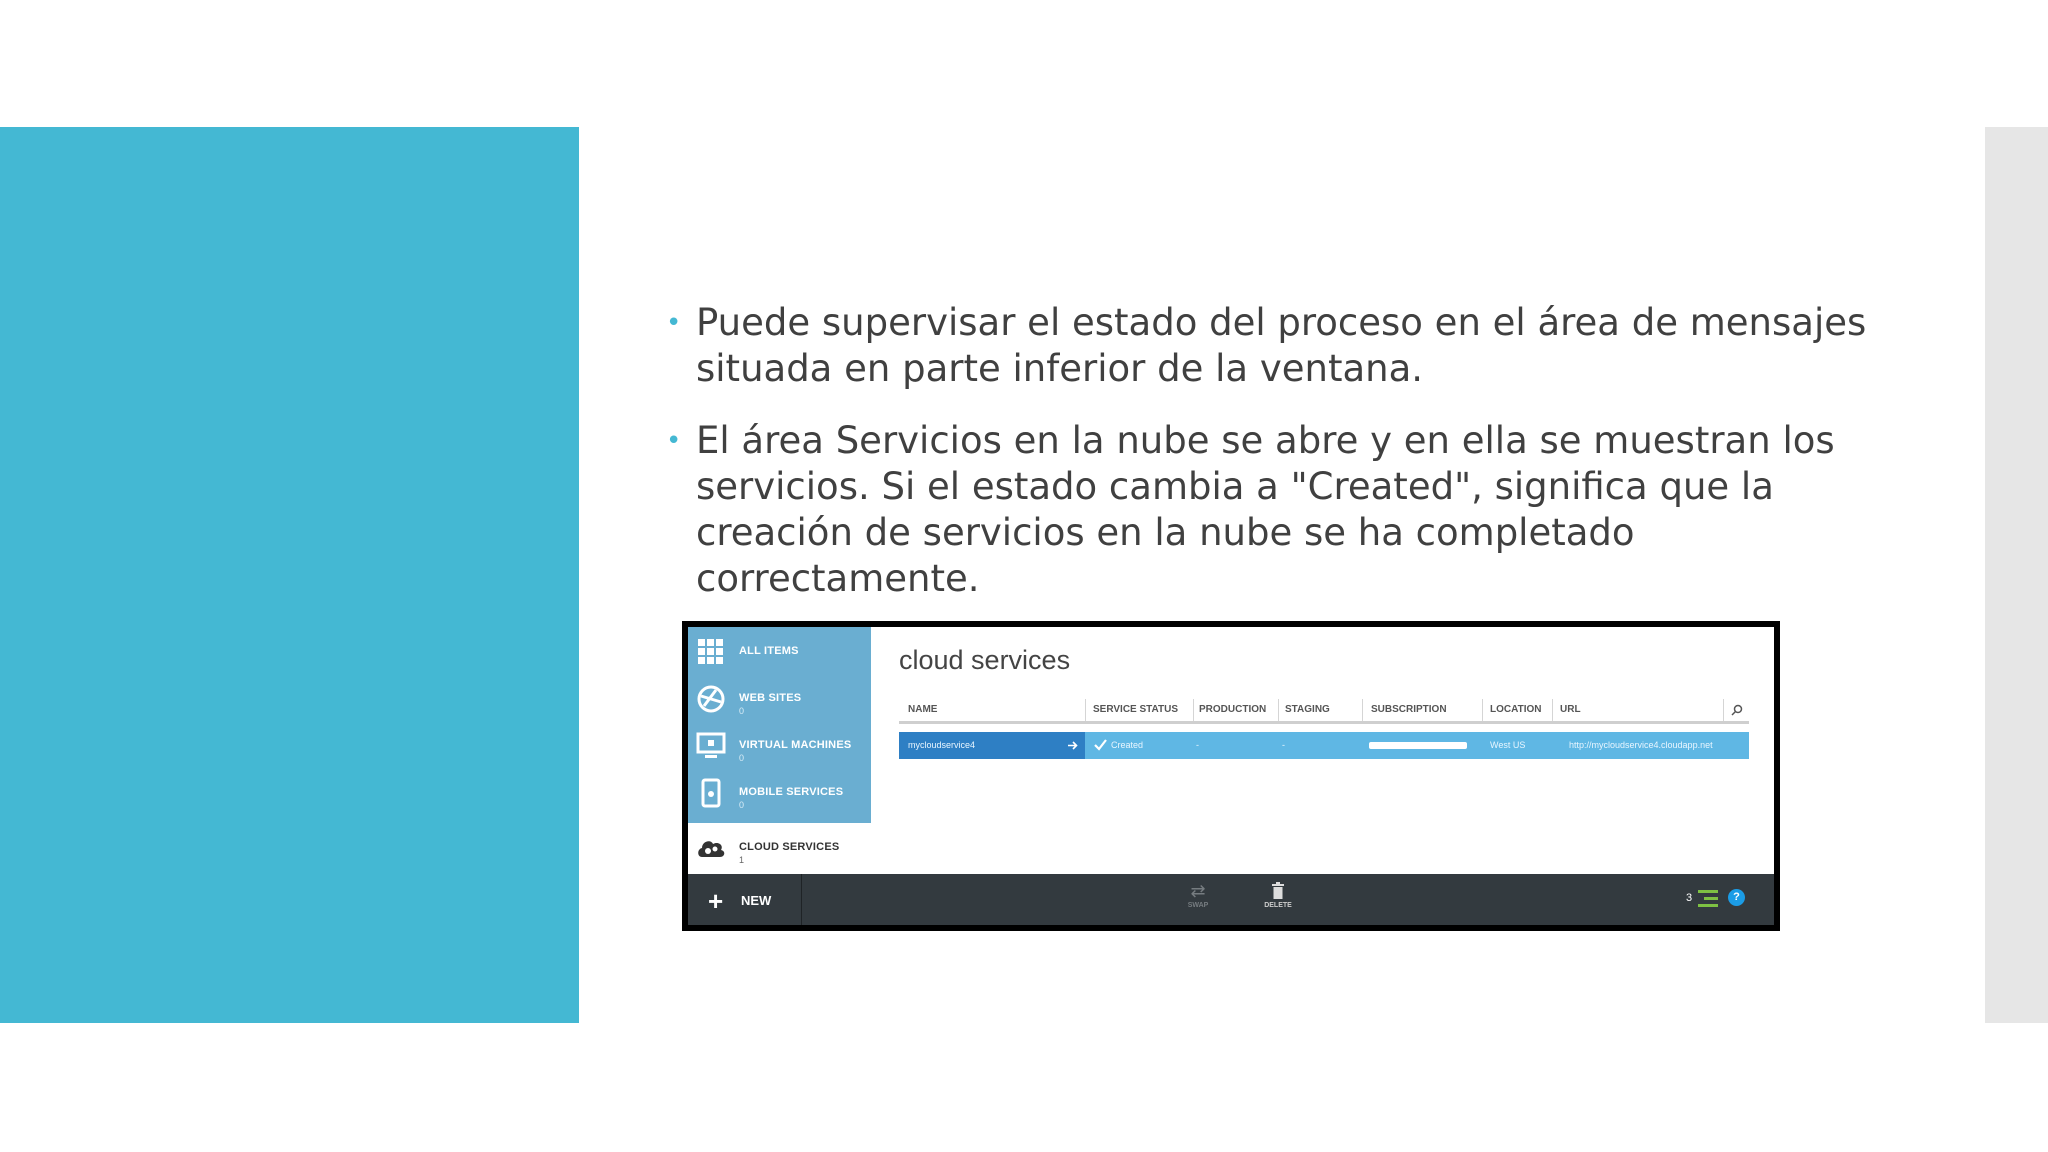 This screenshot has width=2048, height=1152. I want to click on grid-icon, so click(710, 651).